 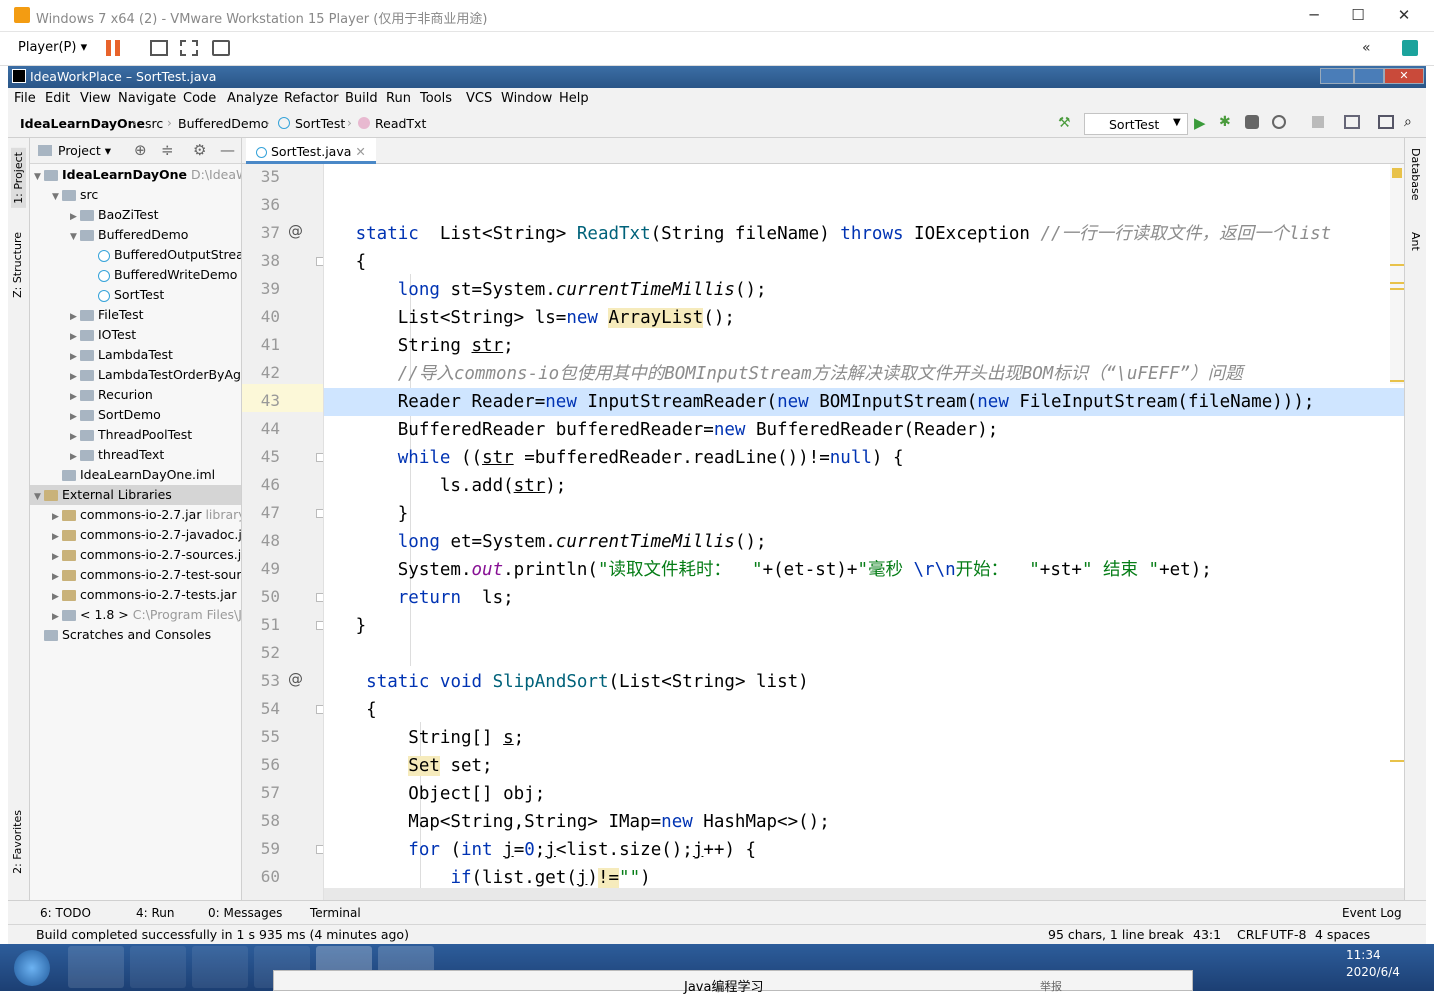 I want to click on run-tab: 4: Run, so click(x=155, y=913).